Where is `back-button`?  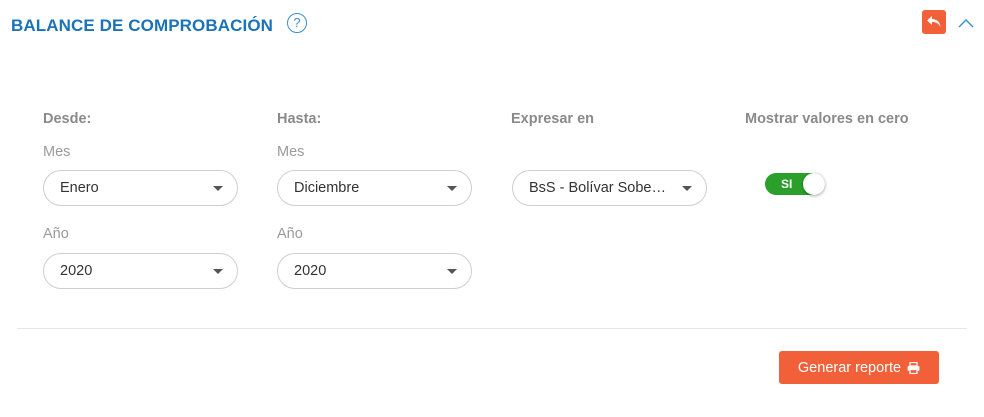 back-button is located at coordinates (934, 22).